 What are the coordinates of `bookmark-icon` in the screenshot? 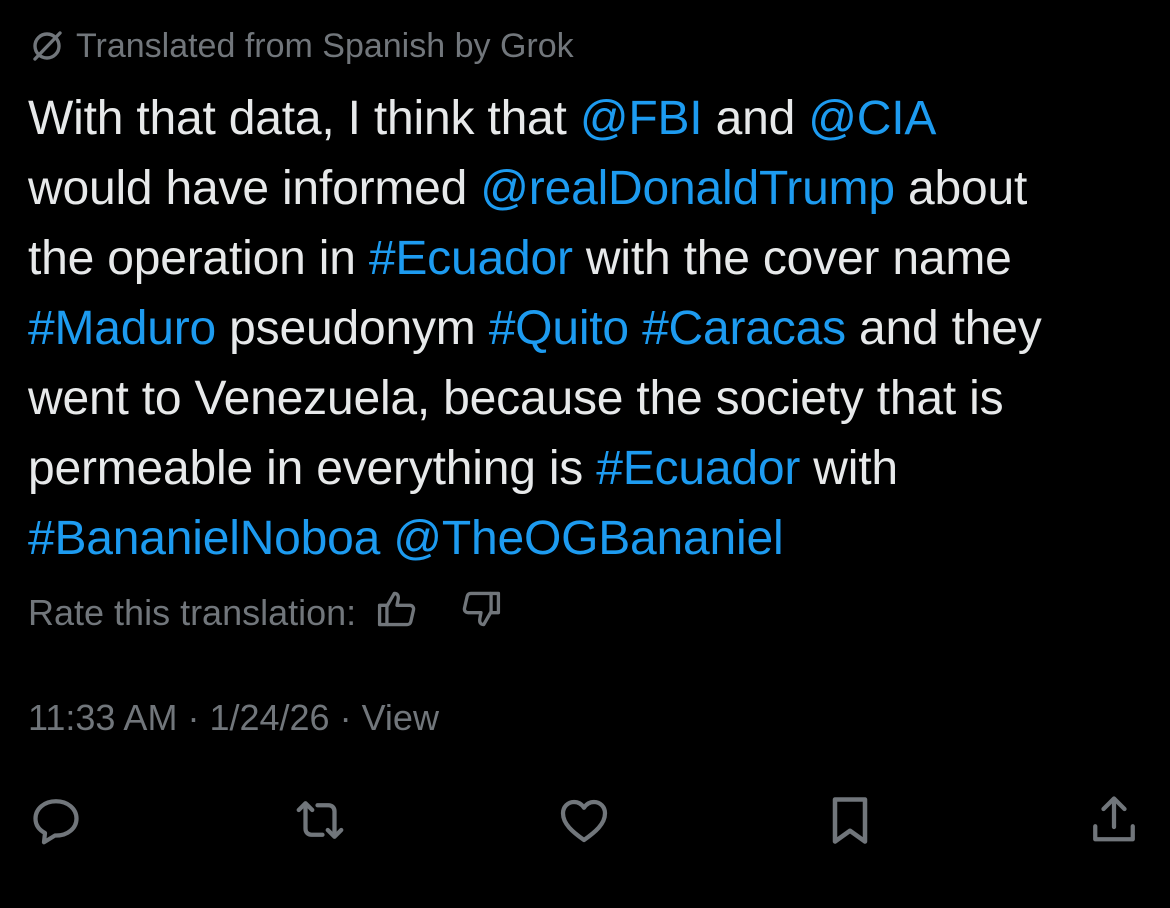 It's located at (850, 820).